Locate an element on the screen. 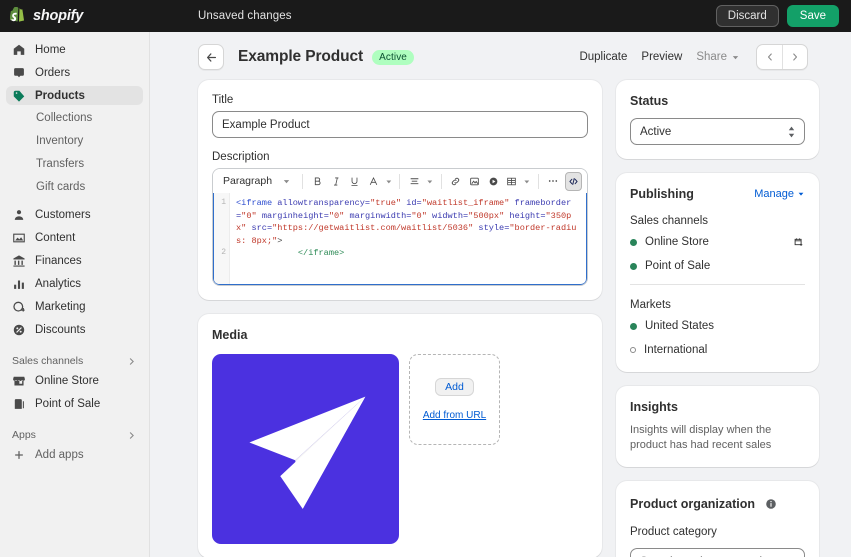 This screenshot has width=851, height=557. underline-button is located at coordinates (354, 181).